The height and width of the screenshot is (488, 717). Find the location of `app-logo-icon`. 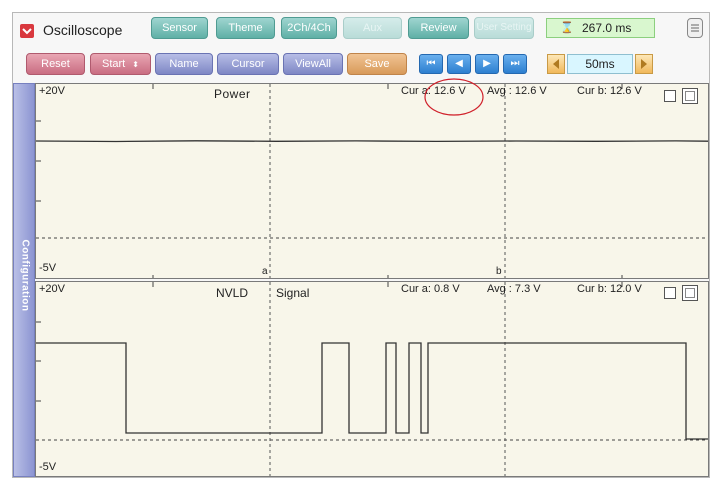

app-logo-icon is located at coordinates (27, 31).